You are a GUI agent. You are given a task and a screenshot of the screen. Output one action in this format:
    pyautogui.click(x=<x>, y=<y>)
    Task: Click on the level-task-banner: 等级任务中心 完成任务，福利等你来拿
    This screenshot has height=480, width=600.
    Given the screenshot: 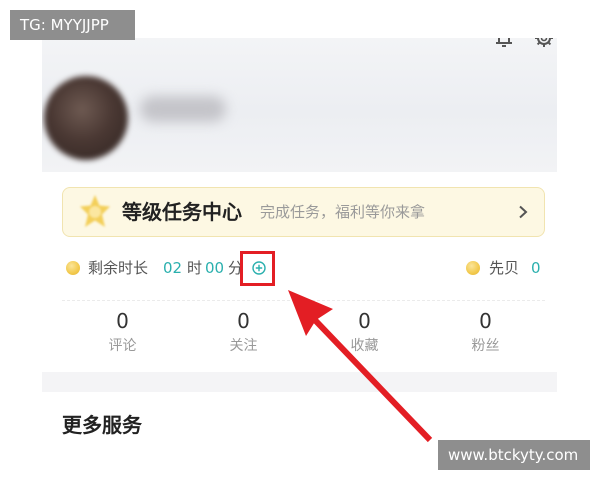 What is the action you would take?
    pyautogui.click(x=303, y=212)
    